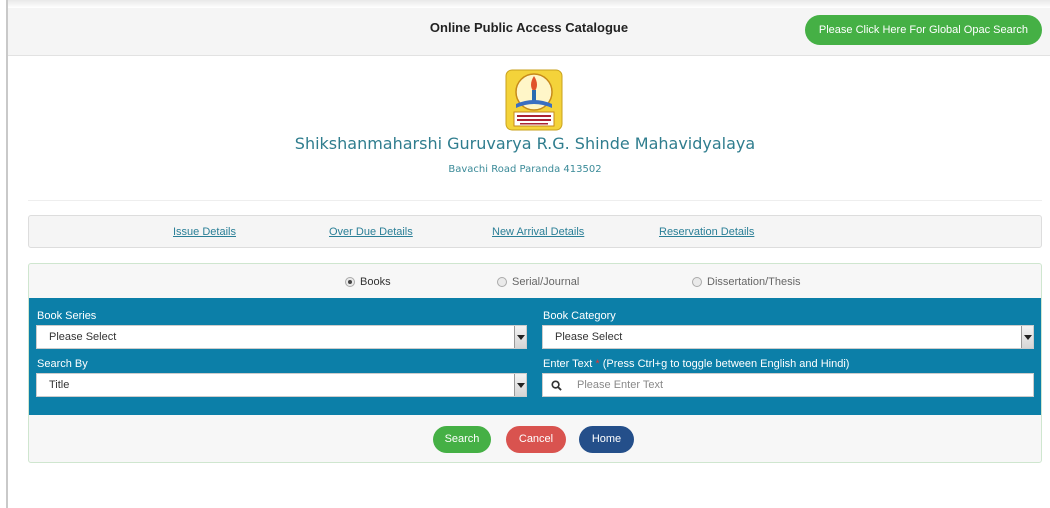 This screenshot has height=508, width=1050. What do you see at coordinates (525, 169) in the screenshot?
I see `college-address: Bavachi Road Paranda 413502` at bounding box center [525, 169].